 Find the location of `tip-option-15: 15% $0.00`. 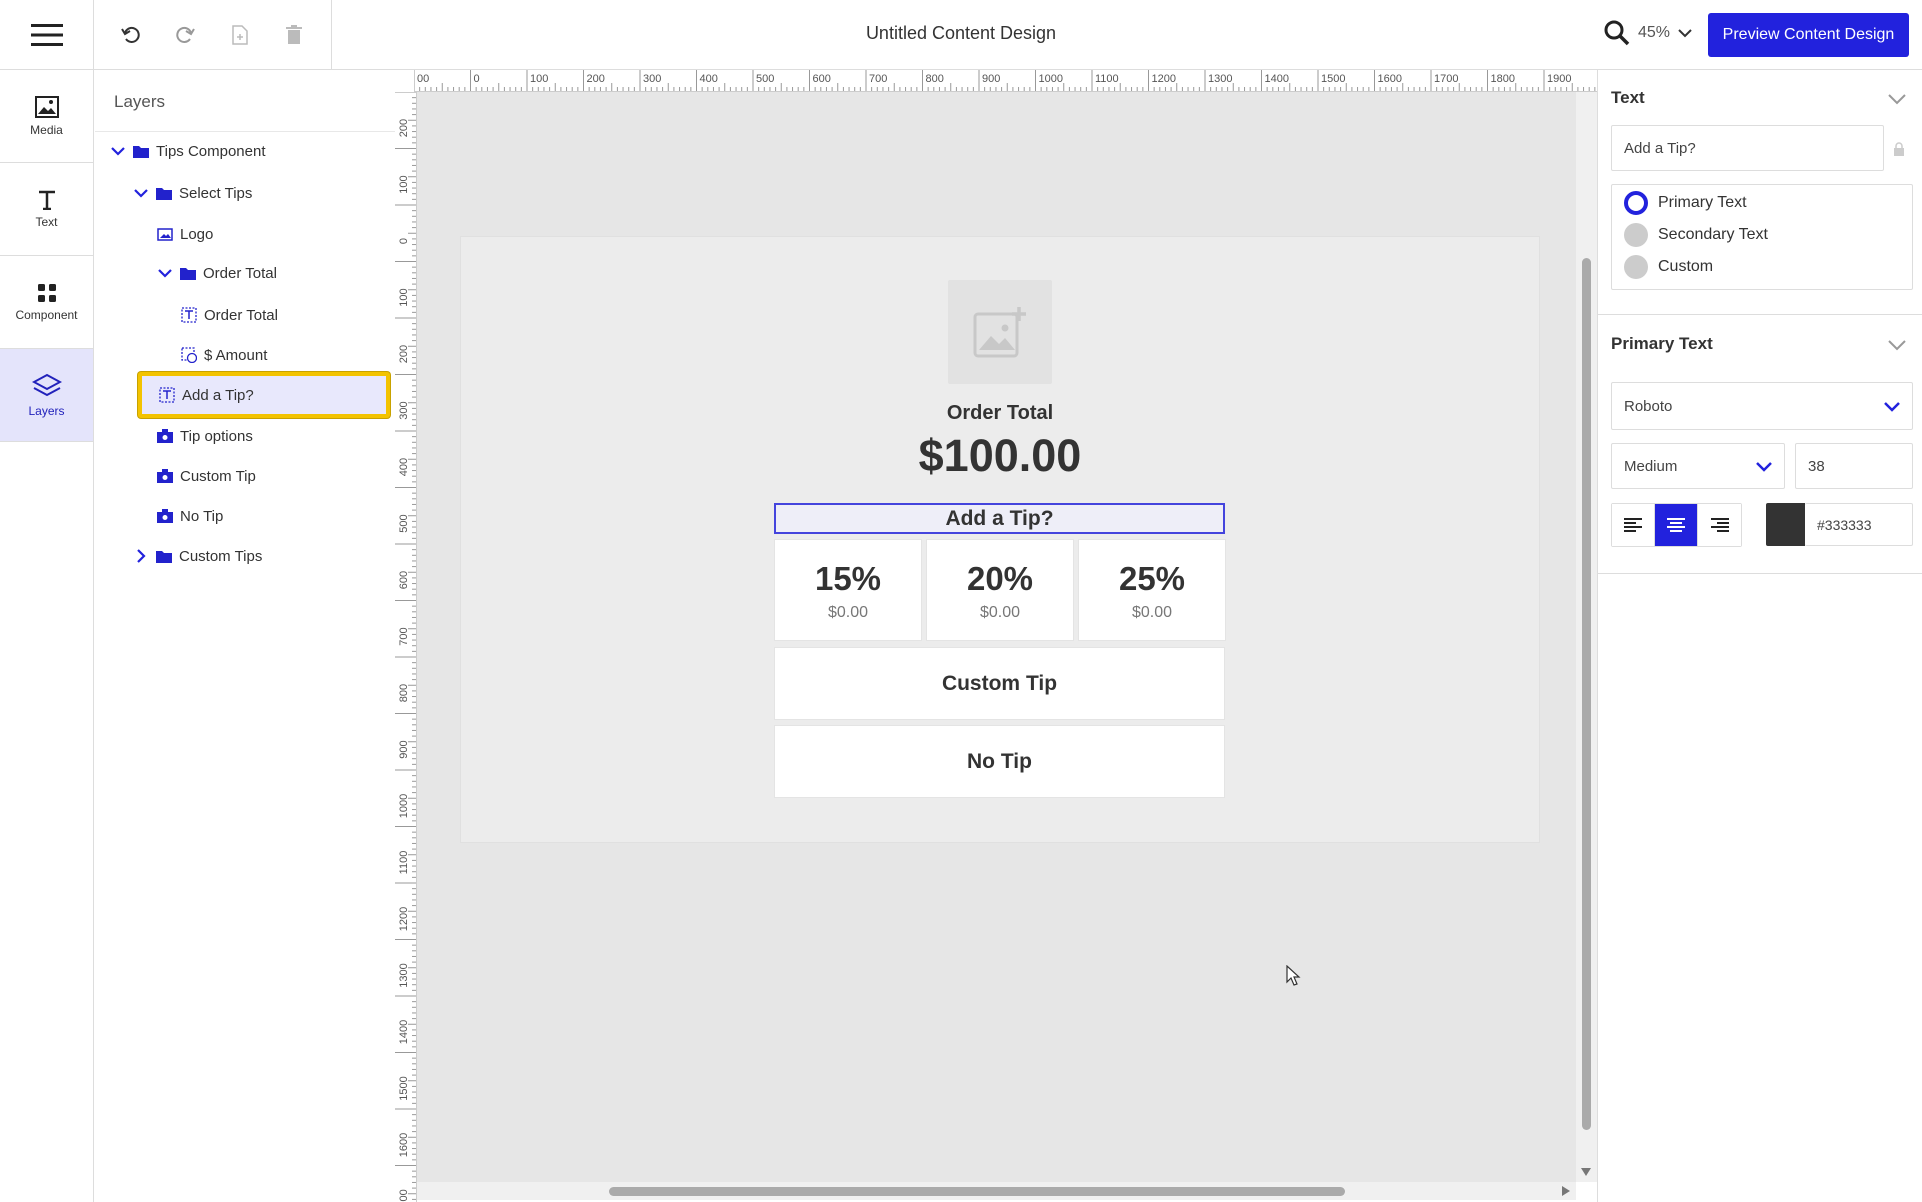

tip-option-15: 15% $0.00 is located at coordinates (848, 590).